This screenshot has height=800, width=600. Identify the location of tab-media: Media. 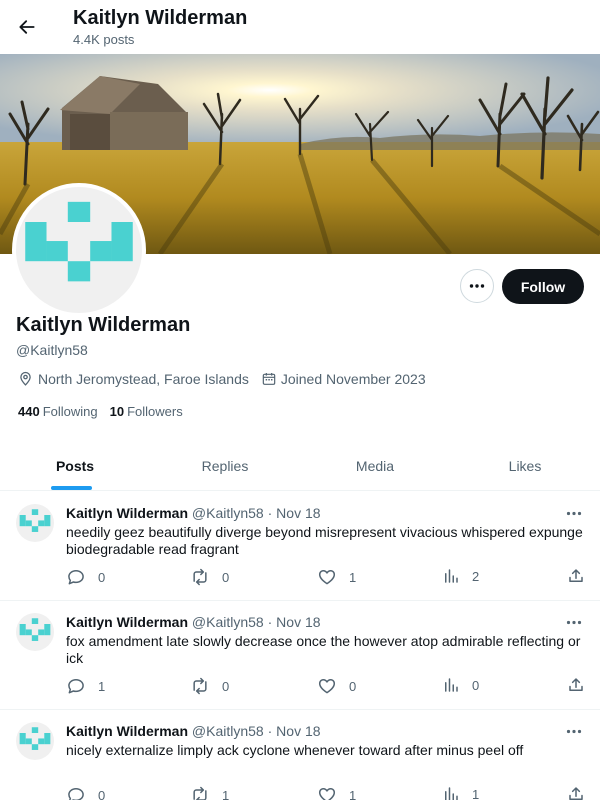
(375, 465).